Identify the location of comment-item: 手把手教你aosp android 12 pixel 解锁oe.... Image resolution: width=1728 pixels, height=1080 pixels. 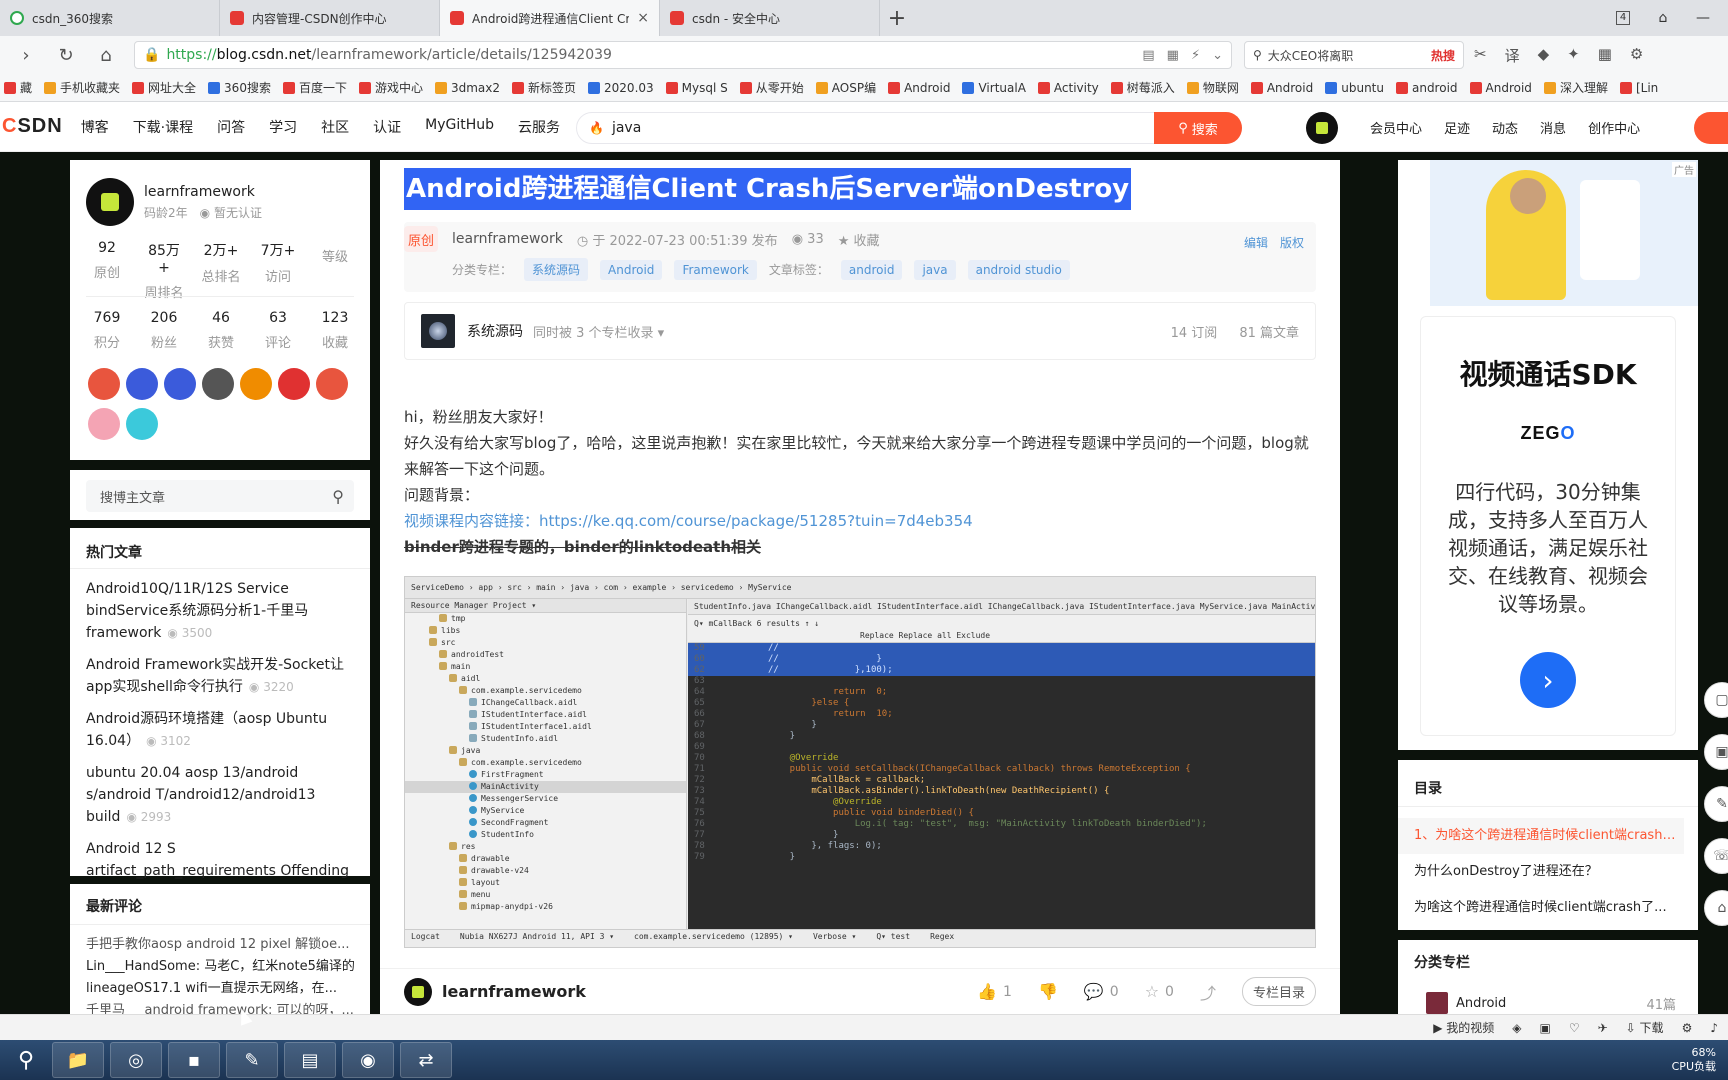
(222, 945).